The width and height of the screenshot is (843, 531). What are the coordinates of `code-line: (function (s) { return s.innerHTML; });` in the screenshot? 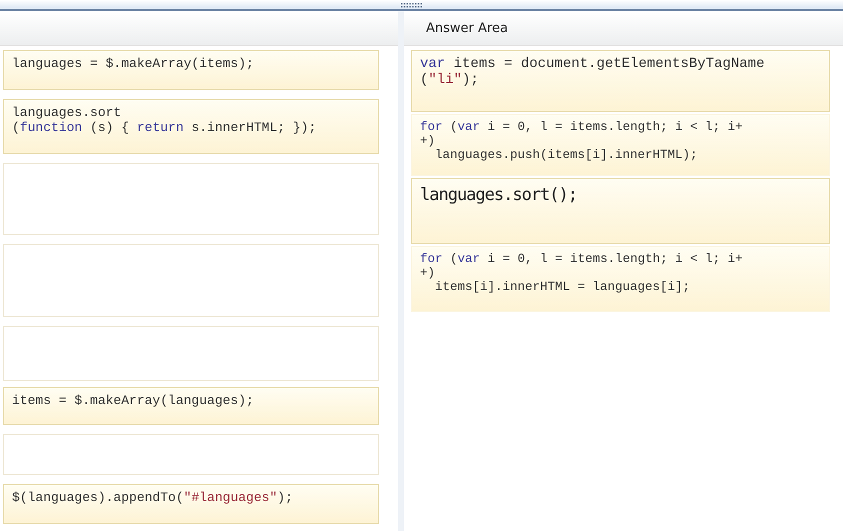 It's located at (165, 127).